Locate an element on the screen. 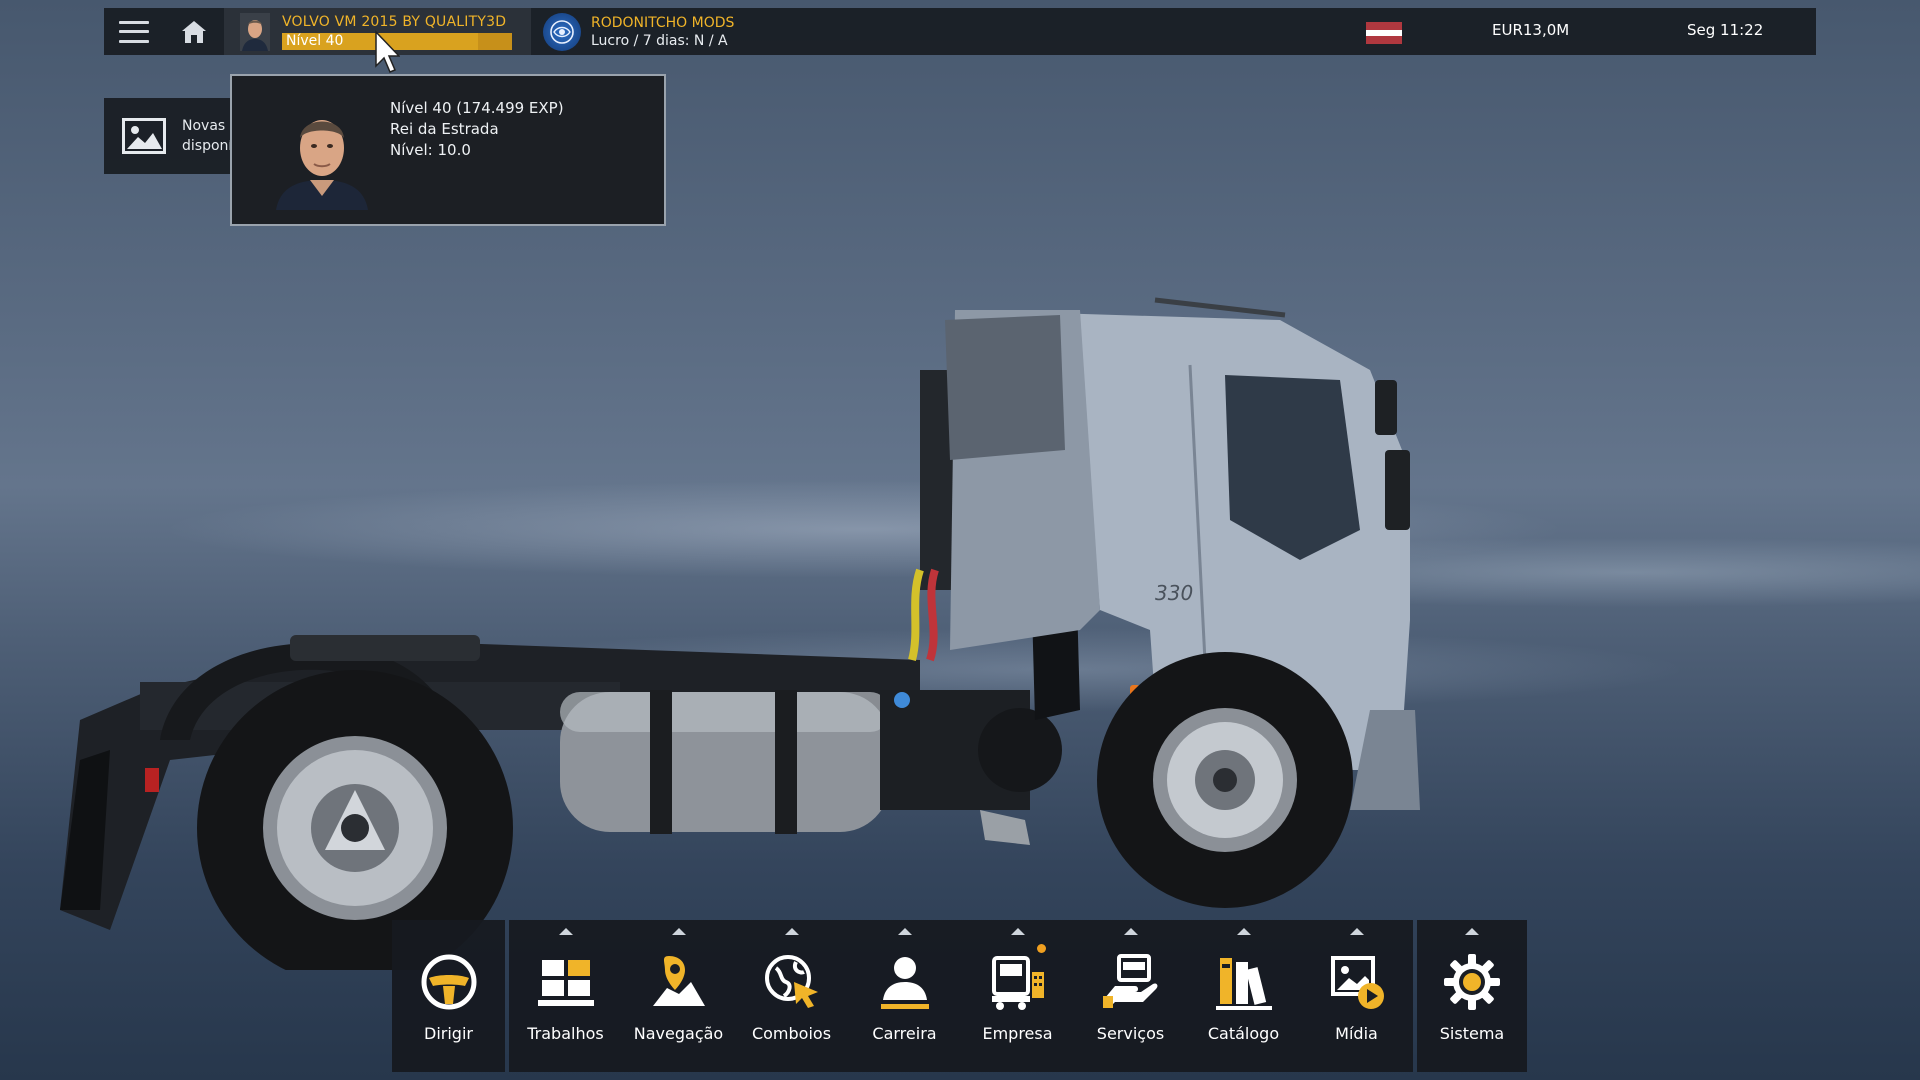 The width and height of the screenshot is (1920, 1080). dock-item-convoys: Comboios is located at coordinates (791, 996).